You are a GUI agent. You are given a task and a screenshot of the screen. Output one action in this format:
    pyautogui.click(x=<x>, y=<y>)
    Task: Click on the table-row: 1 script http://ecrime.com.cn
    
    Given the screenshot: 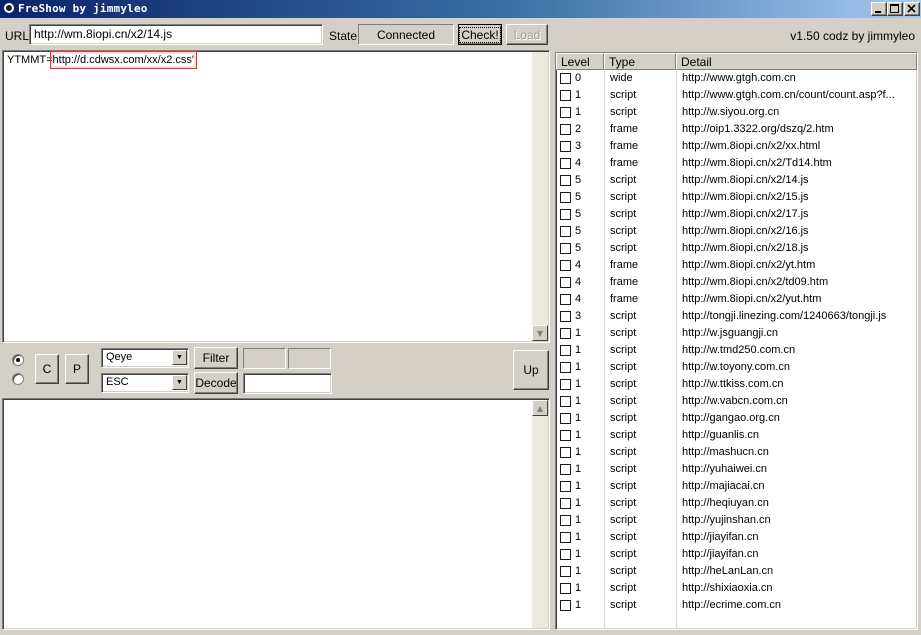 What is the action you would take?
    pyautogui.click(x=736, y=605)
    